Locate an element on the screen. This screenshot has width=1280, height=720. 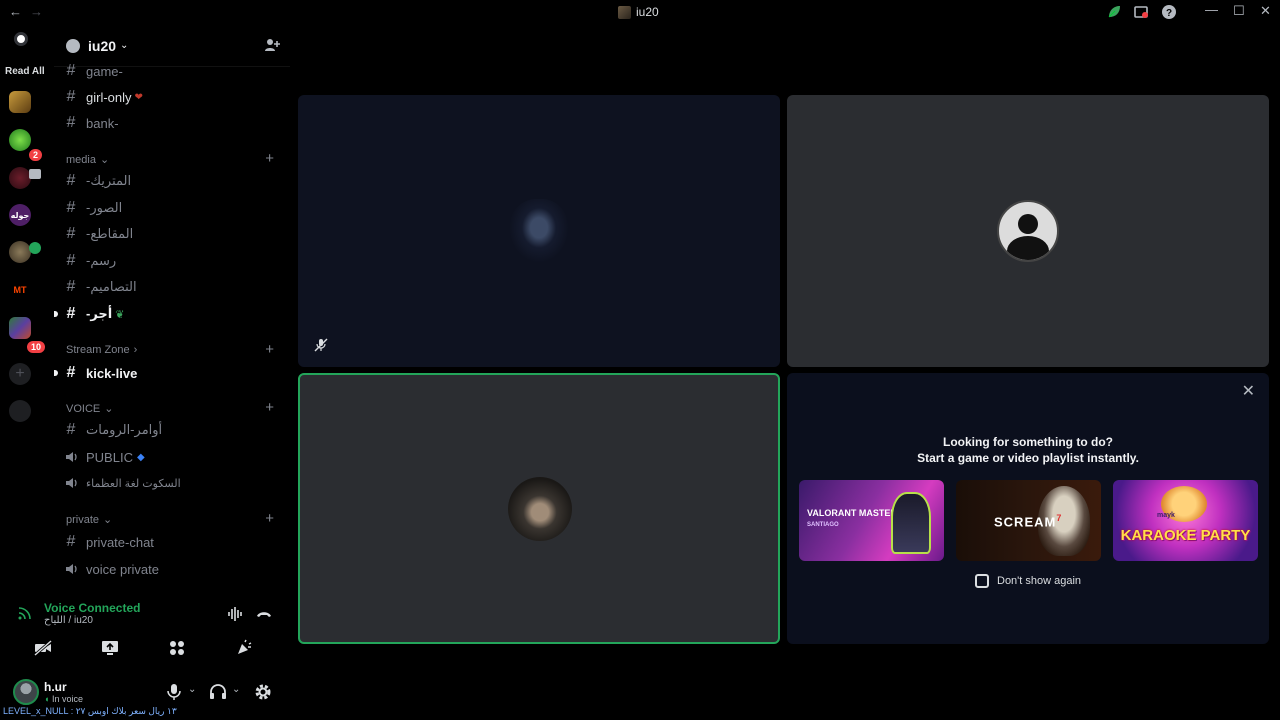
headphones-icon is located at coordinates (218, 692).